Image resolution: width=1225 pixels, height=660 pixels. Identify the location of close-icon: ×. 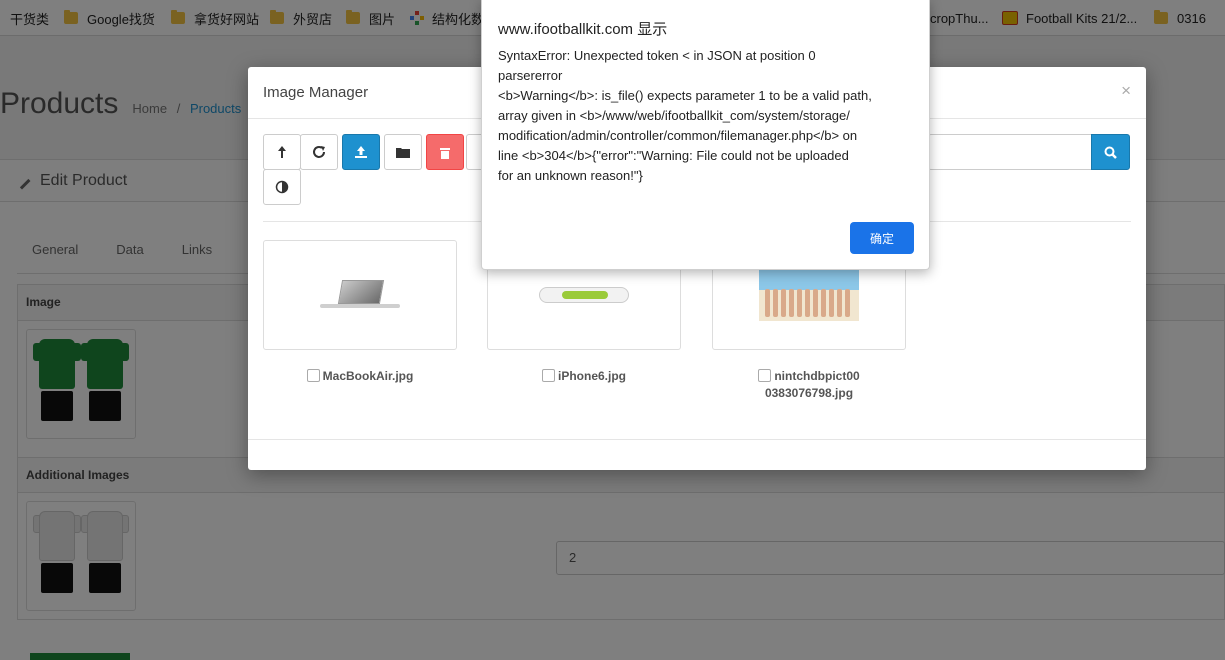
(1126, 91).